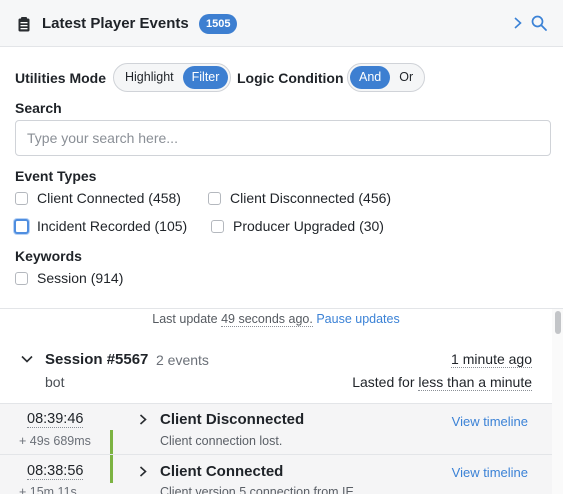 The width and height of the screenshot is (563, 494). Describe the element at coordinates (38, 108) in the screenshot. I see `search-label: Search` at that location.